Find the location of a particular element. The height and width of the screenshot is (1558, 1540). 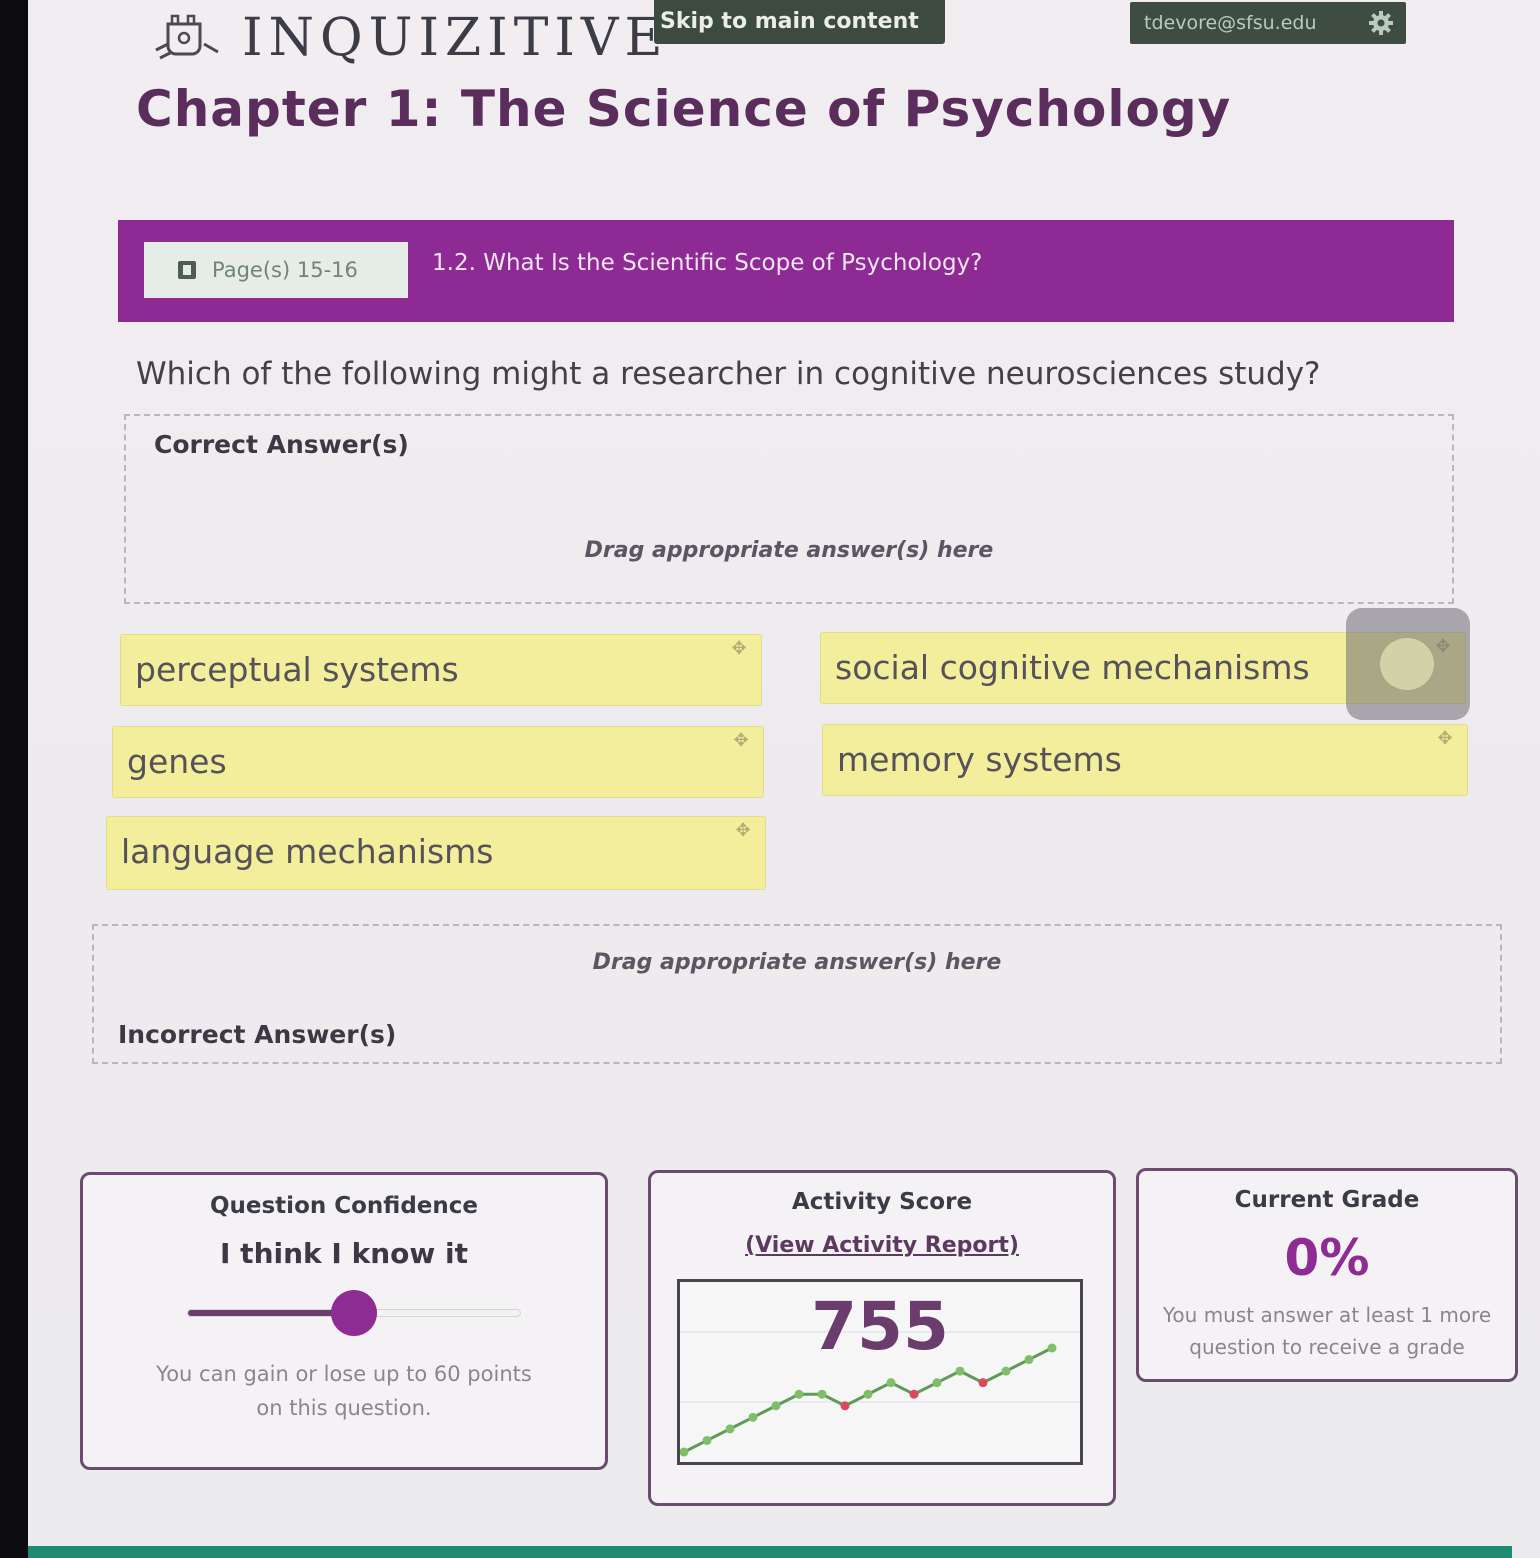

answer-label: social cognitive mechanisms is located at coordinates (1072, 667).